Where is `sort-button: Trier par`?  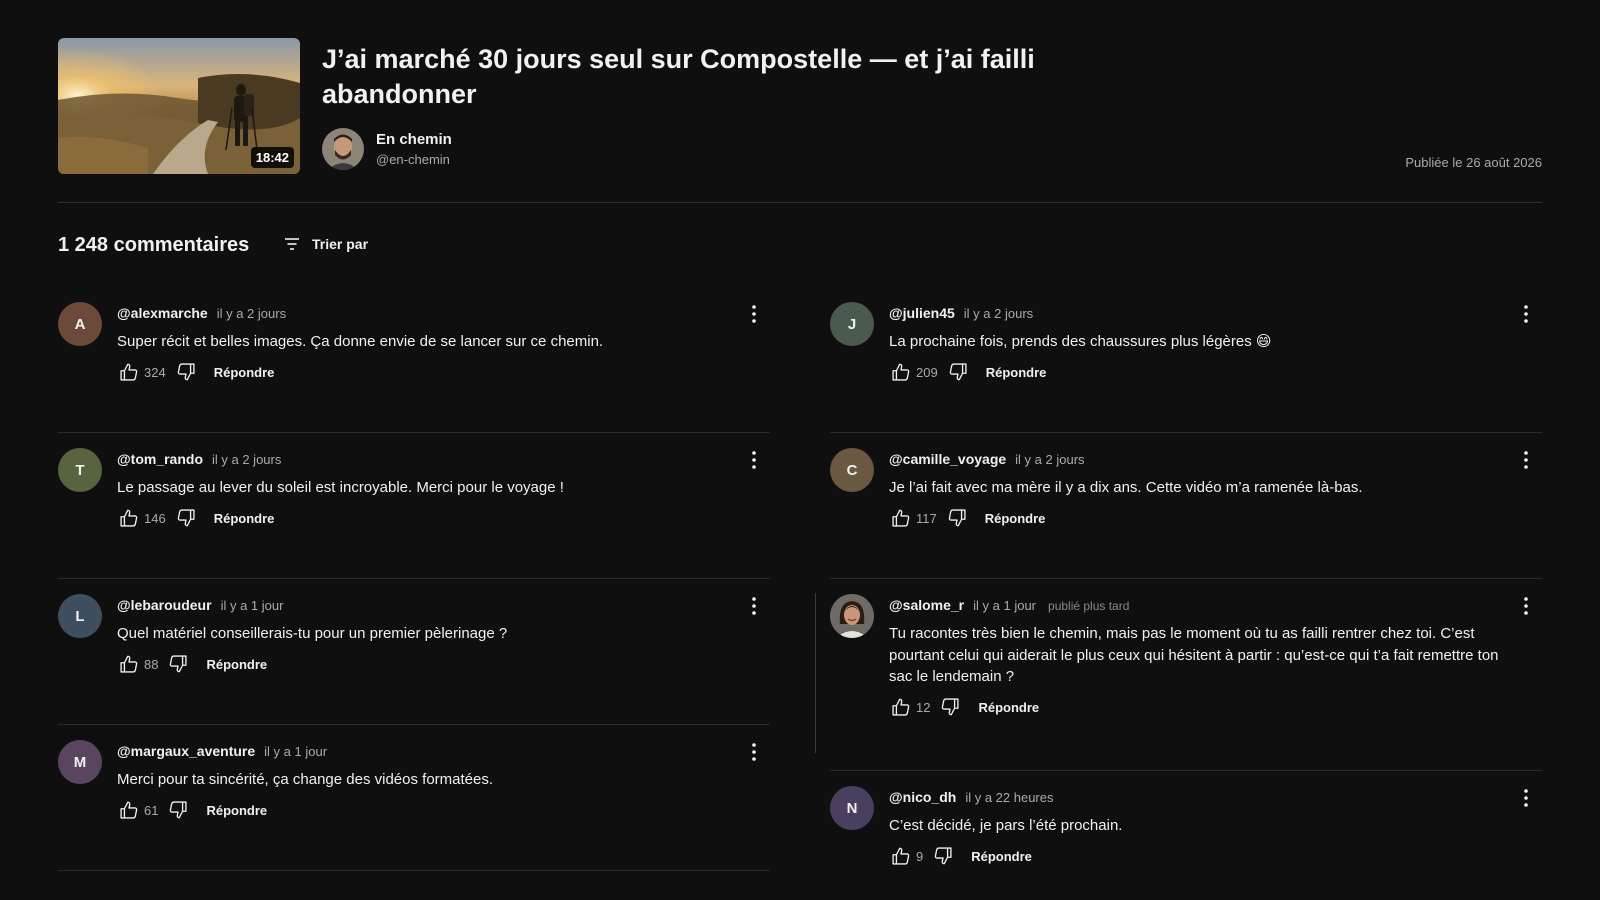 sort-button: Trier par is located at coordinates (325, 244).